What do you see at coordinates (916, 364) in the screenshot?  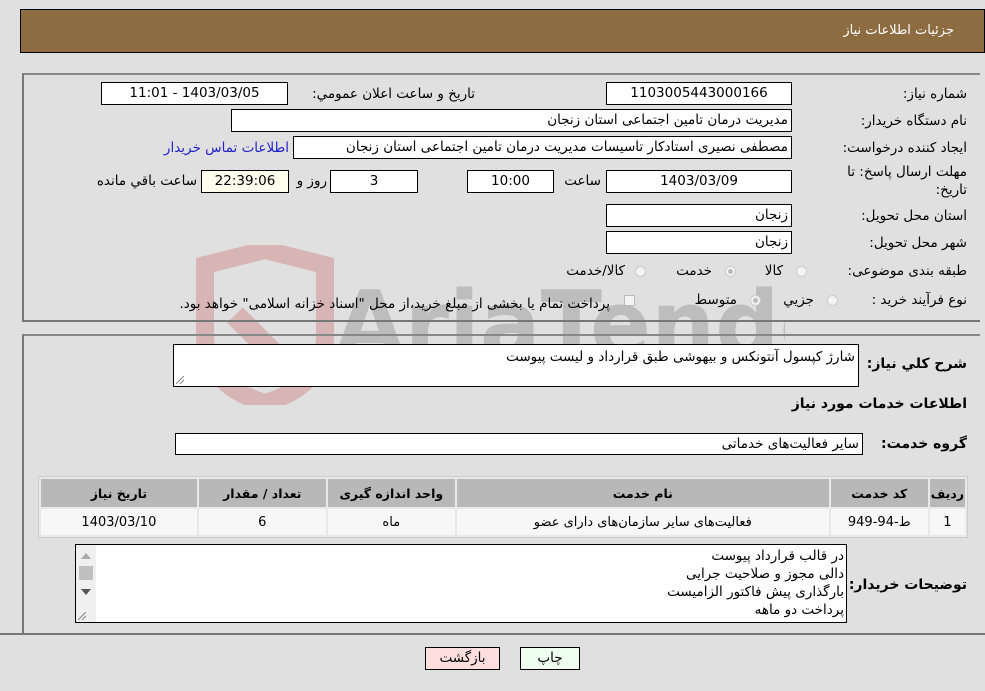 I see `description-label: شرح كلي نیاز:` at bounding box center [916, 364].